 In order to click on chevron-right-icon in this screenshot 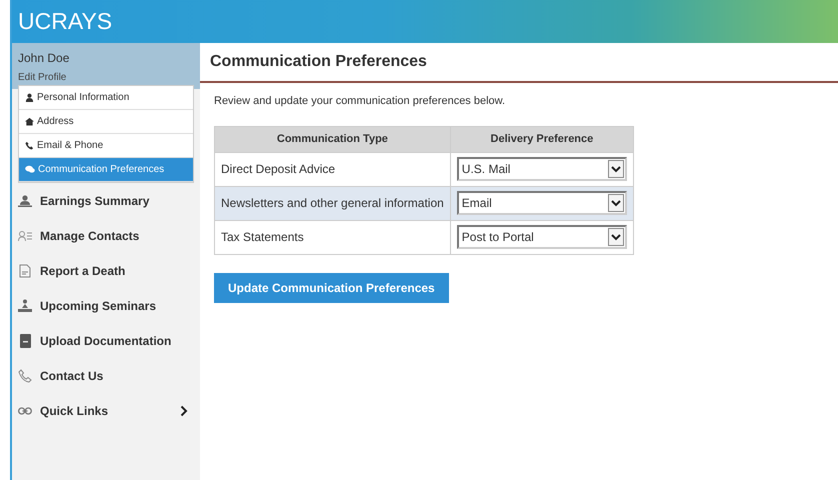, I will do `click(184, 410)`.